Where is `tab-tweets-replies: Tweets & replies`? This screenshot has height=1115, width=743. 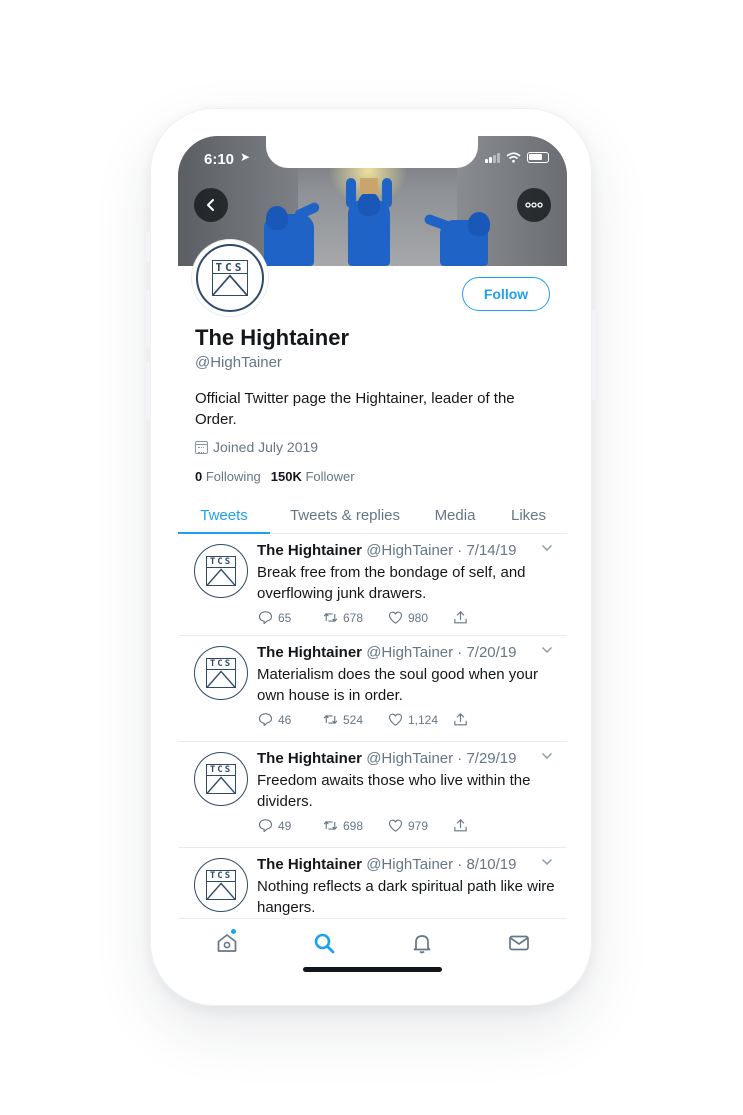 tab-tweets-replies: Tweets & replies is located at coordinates (345, 515).